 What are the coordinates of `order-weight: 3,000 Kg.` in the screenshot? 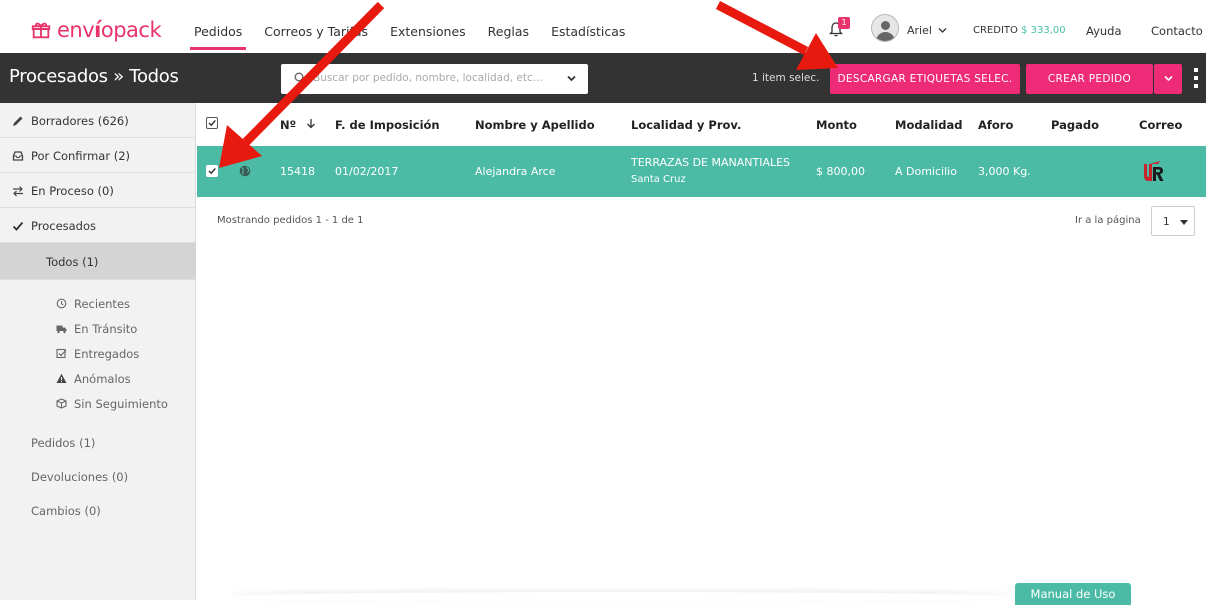 It's located at (1004, 171).